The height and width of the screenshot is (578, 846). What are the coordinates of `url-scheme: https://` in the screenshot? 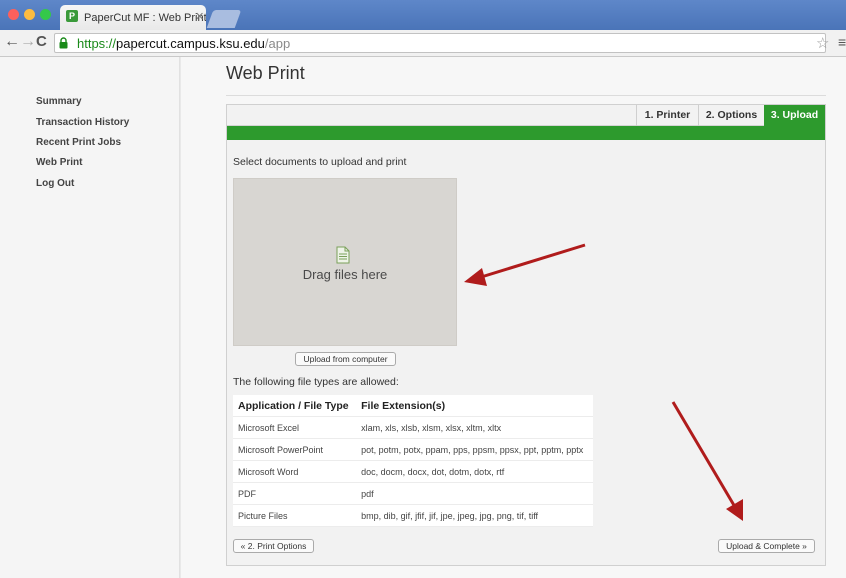 It's located at (97, 43).